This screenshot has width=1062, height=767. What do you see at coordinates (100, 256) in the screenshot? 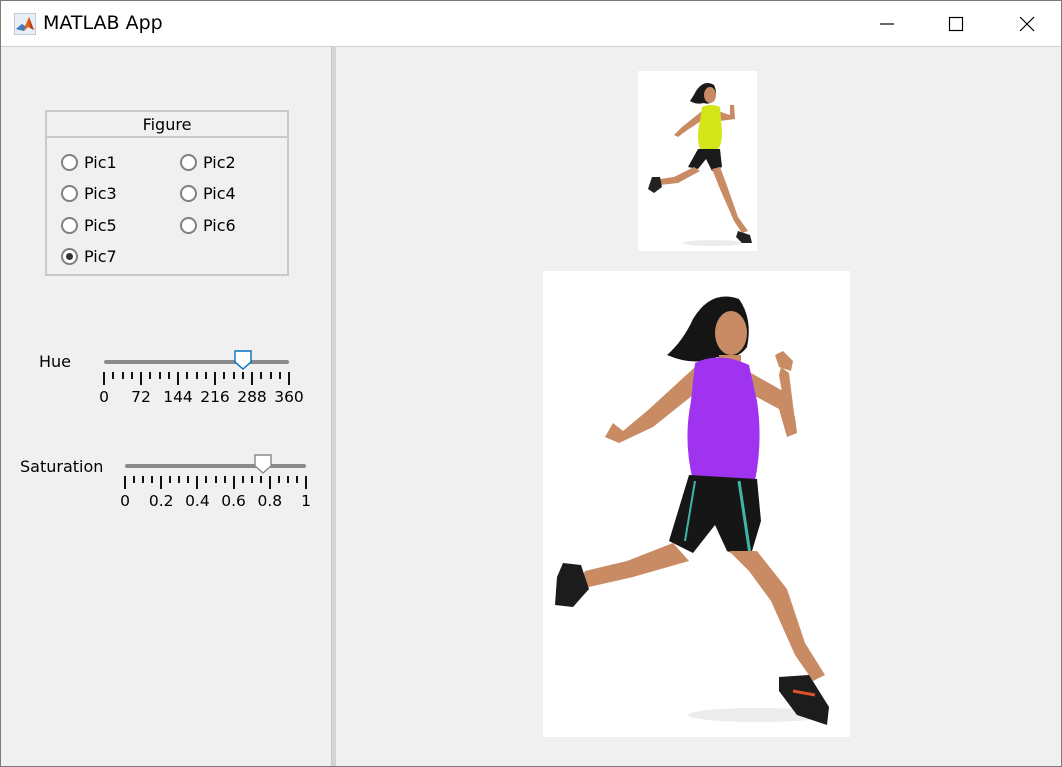
I see `radio-label: Pic7` at bounding box center [100, 256].